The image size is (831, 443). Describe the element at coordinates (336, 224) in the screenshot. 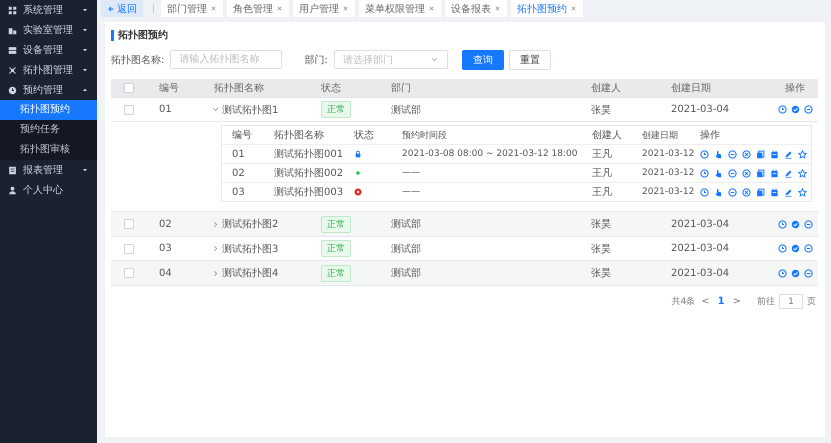

I see `status-tag: 正常` at that location.